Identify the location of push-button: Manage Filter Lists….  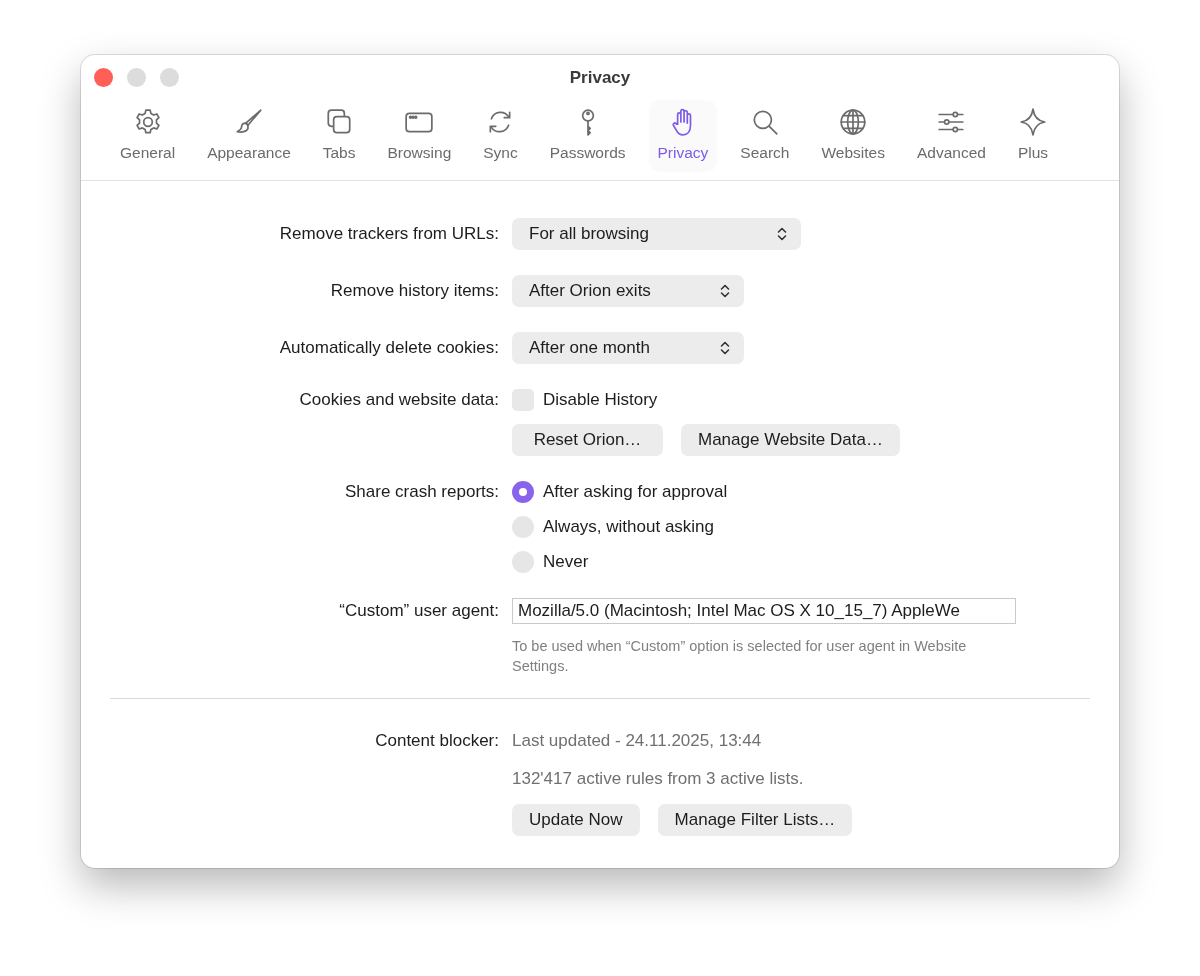
(755, 820).